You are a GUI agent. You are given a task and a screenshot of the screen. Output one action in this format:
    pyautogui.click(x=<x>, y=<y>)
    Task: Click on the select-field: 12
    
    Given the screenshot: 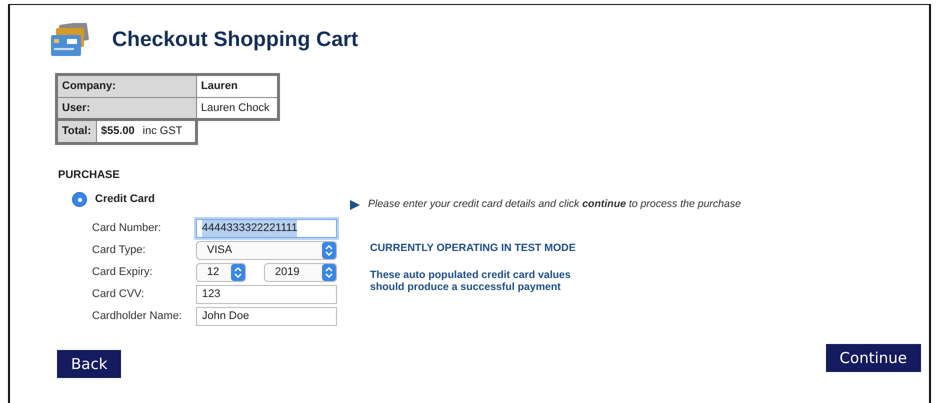 What is the action you would take?
    pyautogui.click(x=221, y=272)
    